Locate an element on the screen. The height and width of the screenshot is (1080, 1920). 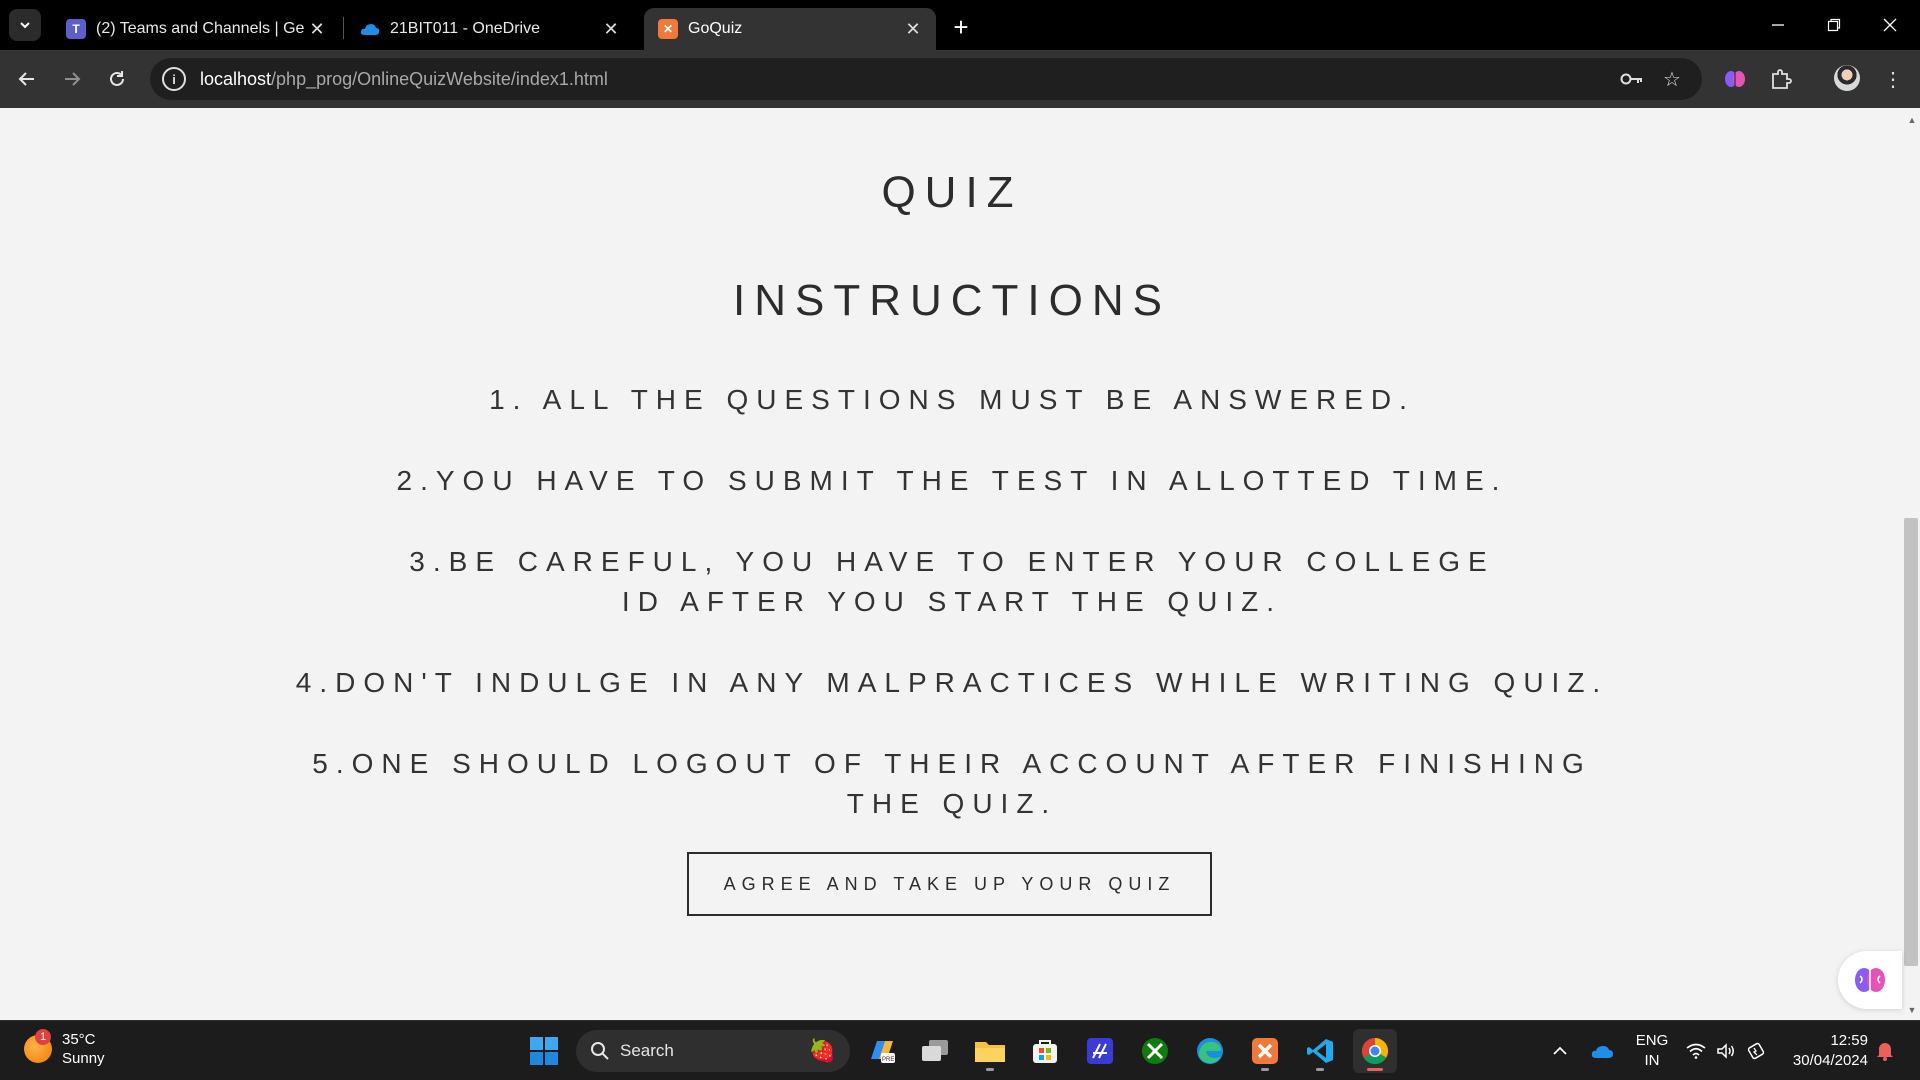
search-label: Search is located at coordinates (647, 1050).